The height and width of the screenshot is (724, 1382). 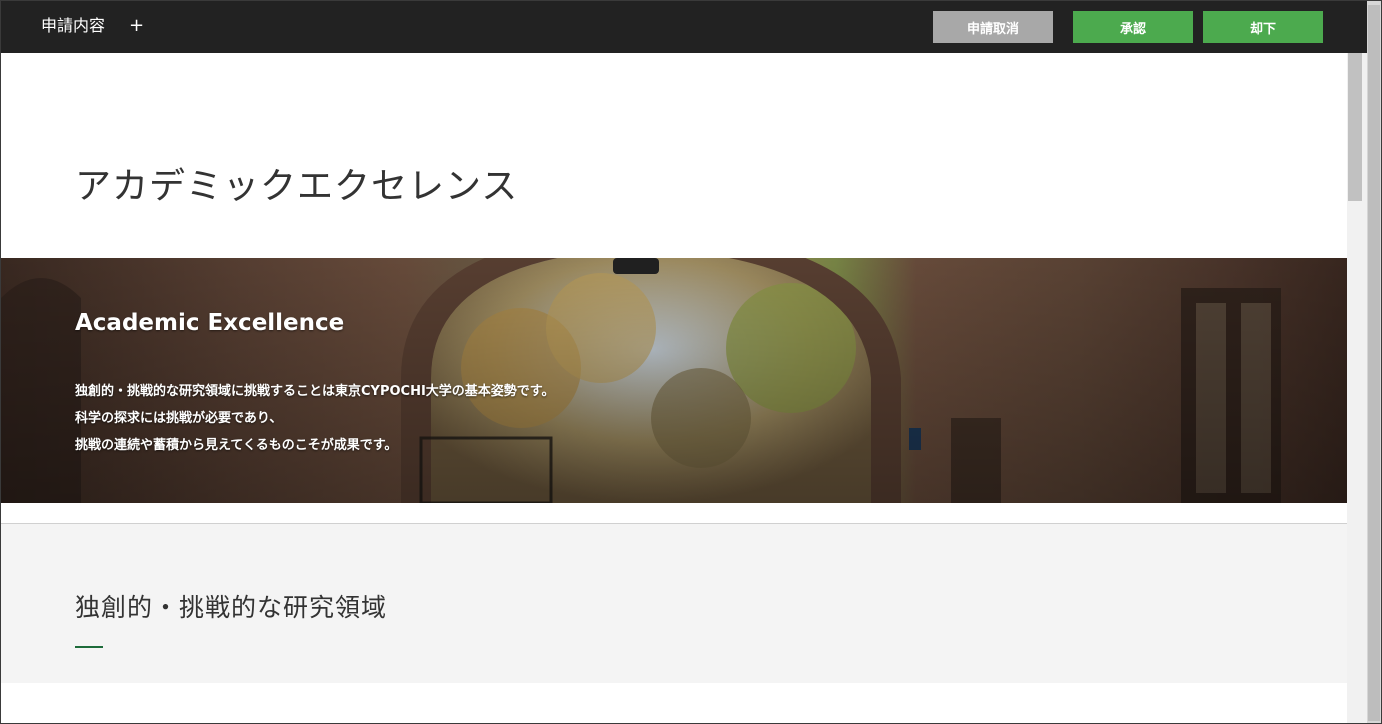 What do you see at coordinates (1133, 27) in the screenshot?
I see `approve-button: 承認` at bounding box center [1133, 27].